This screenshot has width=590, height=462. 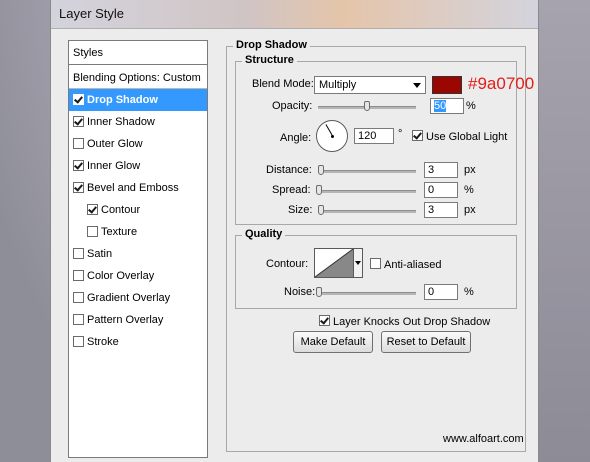 I want to click on noise-slider, so click(x=367, y=293).